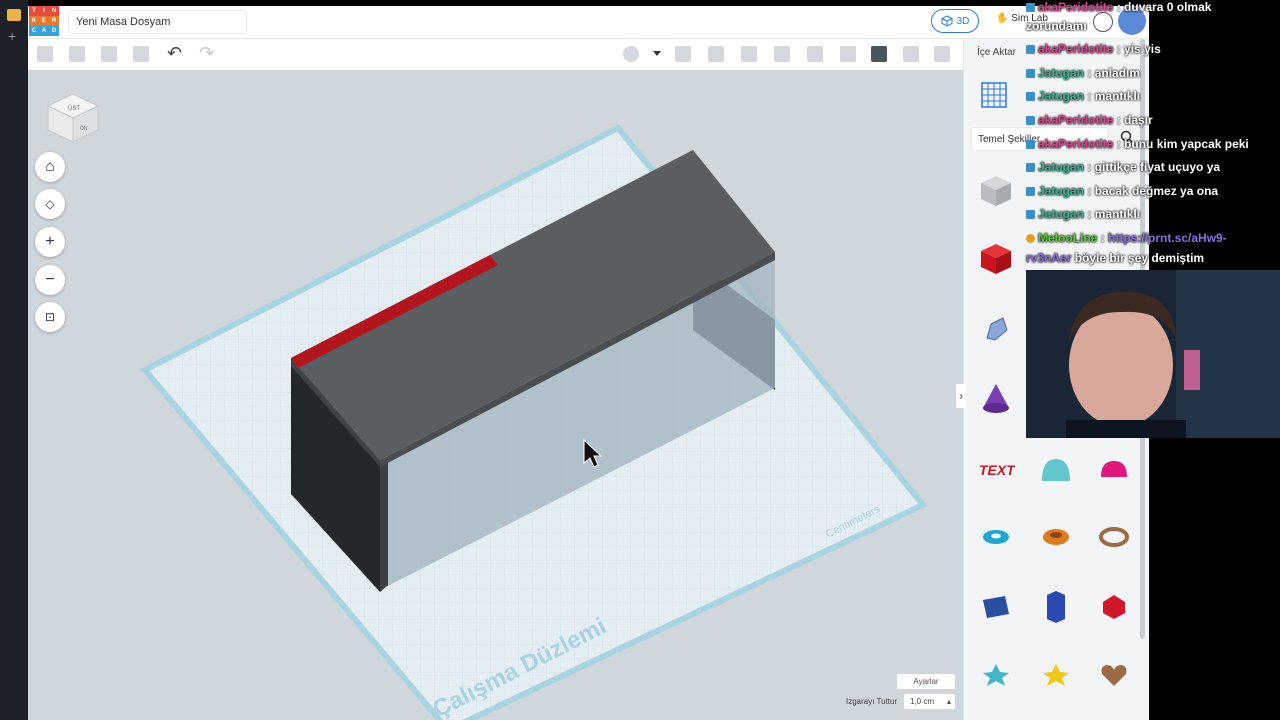 Image resolution: width=1280 pixels, height=720 pixels. I want to click on app-icon, so click(14, 15).